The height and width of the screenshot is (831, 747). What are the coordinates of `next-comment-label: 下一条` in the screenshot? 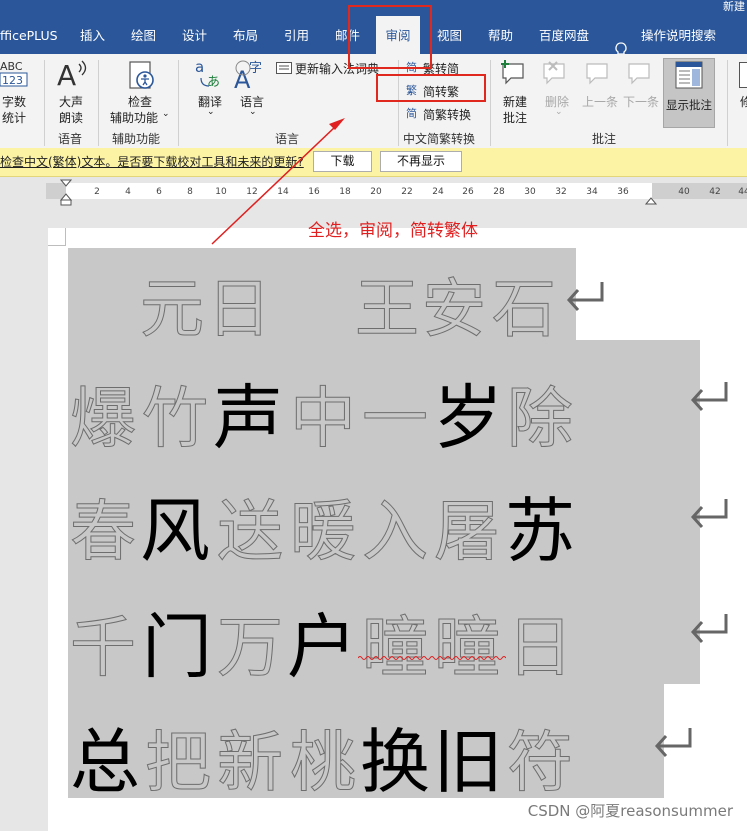 It's located at (641, 102).